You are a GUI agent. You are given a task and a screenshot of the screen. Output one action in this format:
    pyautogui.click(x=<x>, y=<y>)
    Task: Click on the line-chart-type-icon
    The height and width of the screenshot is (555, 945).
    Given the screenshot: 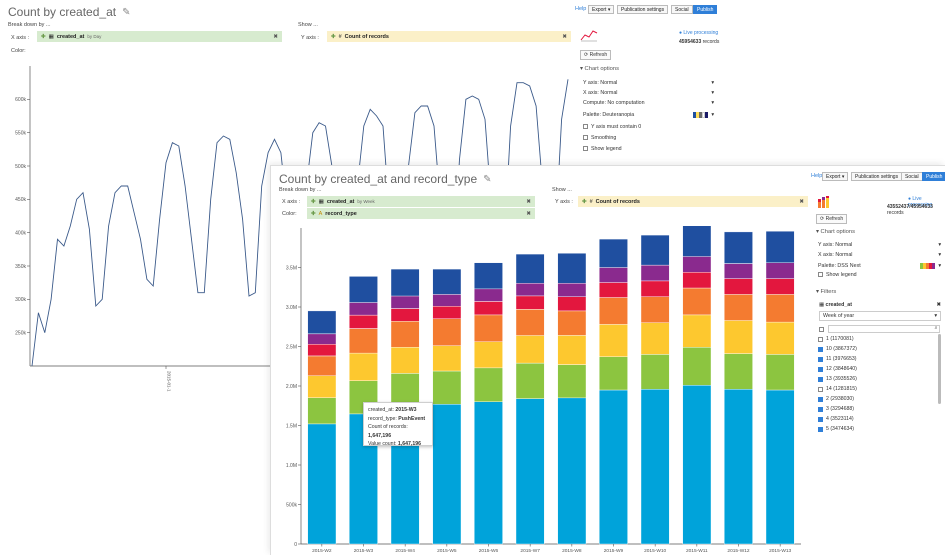 What is the action you would take?
    pyautogui.click(x=589, y=35)
    